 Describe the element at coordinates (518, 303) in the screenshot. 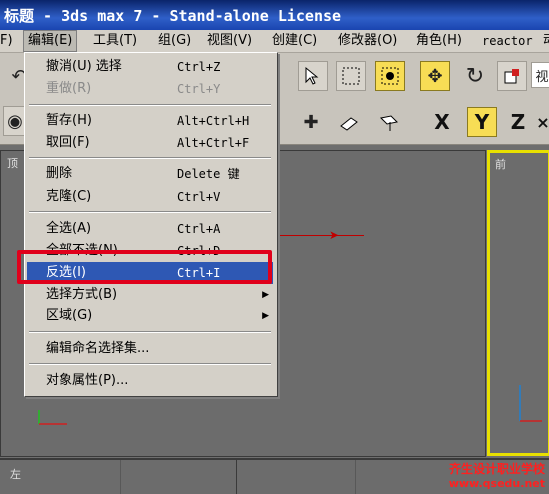

I see `viewport-front: 前` at that location.